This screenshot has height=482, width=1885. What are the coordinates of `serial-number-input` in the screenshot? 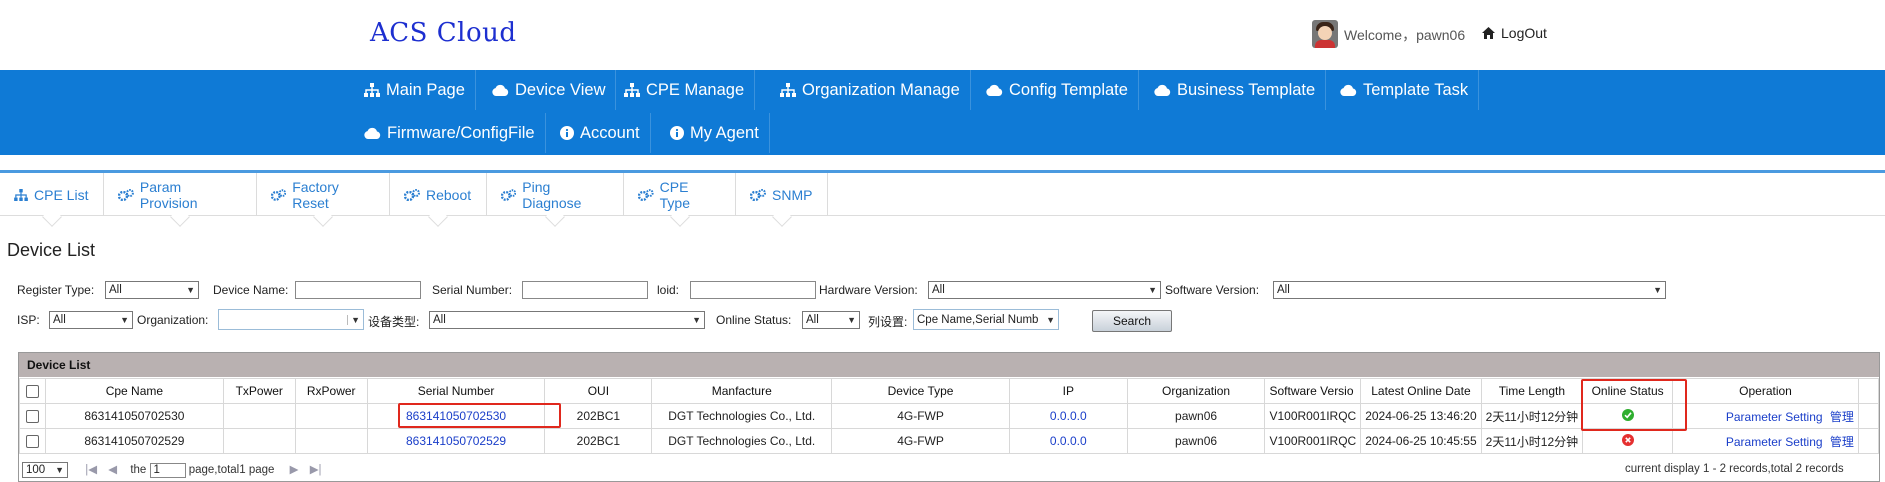 It's located at (585, 290).